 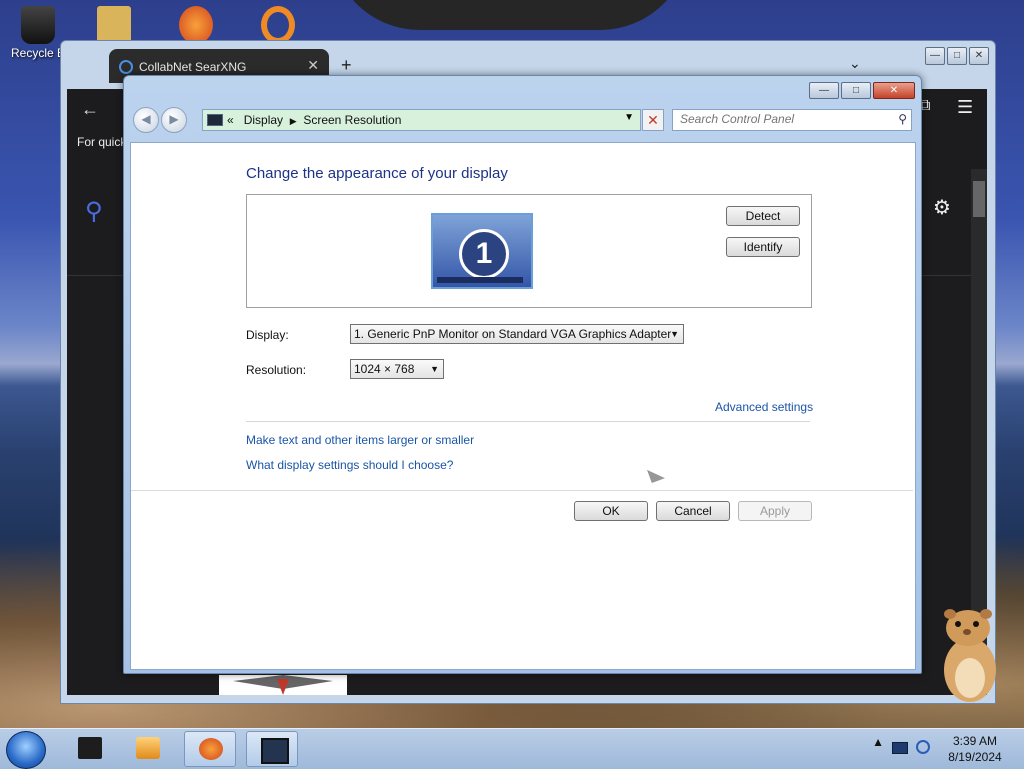 I want to click on back-arrow-icon: ◀, so click(x=146, y=119).